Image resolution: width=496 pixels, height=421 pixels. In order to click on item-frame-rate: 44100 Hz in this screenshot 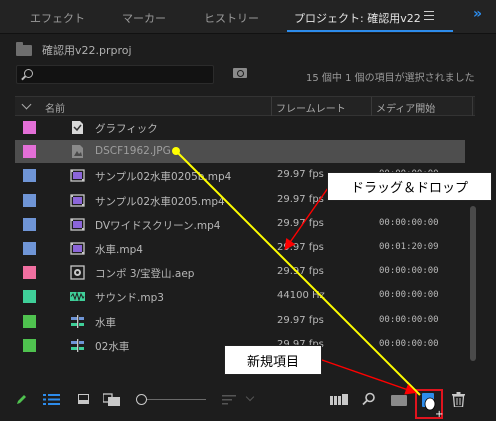, I will do `click(301, 296)`.